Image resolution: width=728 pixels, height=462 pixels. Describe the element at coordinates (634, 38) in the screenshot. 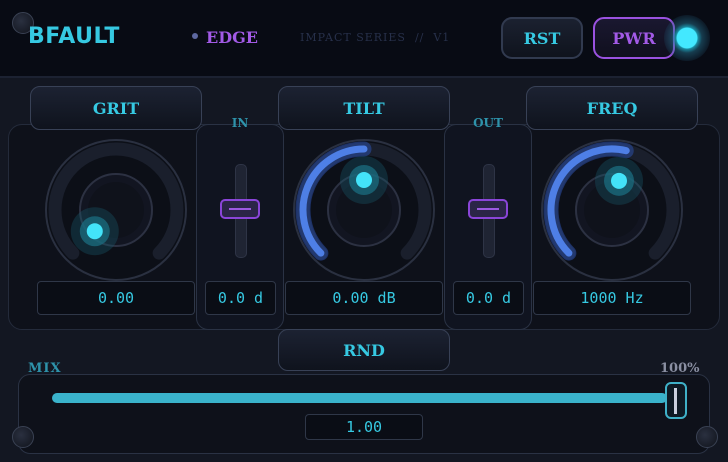

I see `power-button: PWR` at that location.